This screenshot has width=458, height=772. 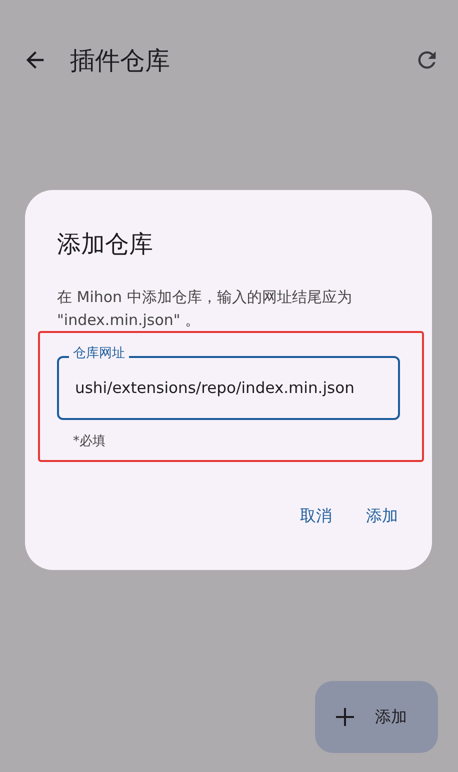 I want to click on add-fab: 添加, so click(x=376, y=717).